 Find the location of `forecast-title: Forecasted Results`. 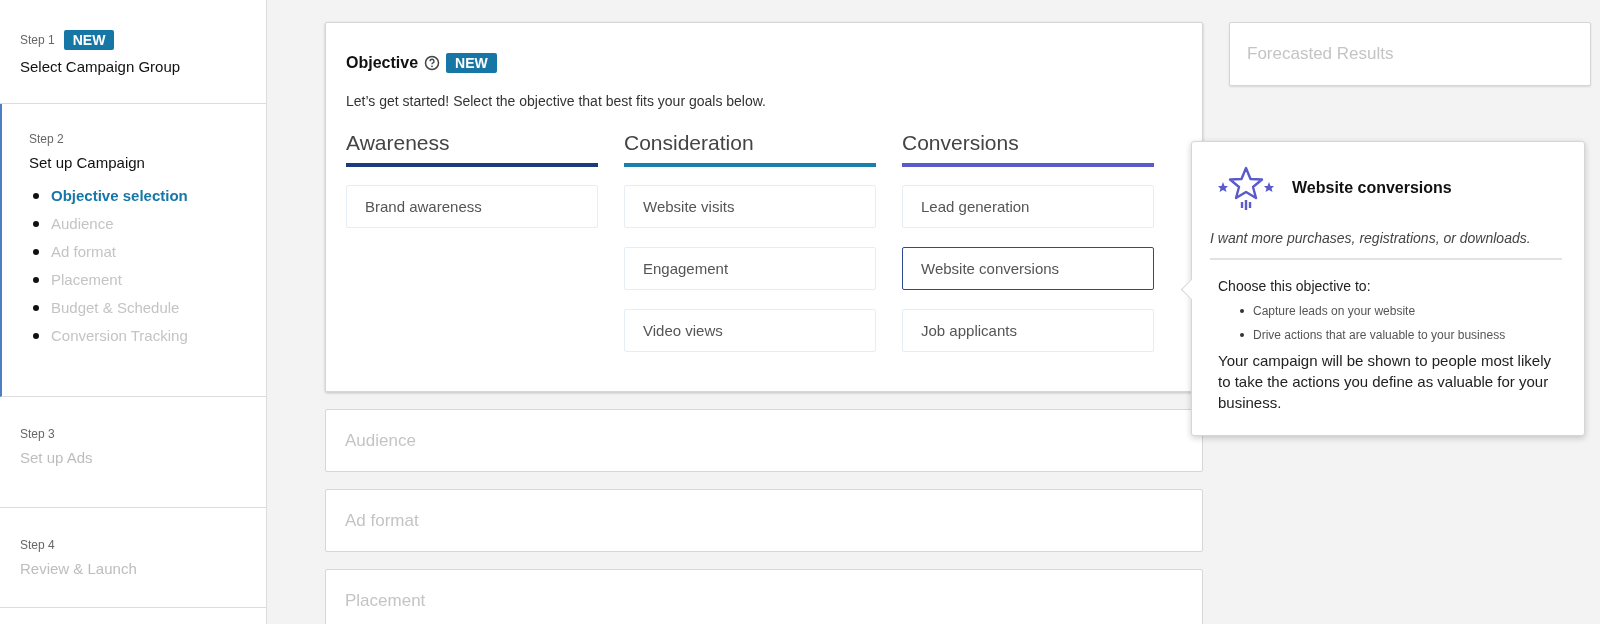

forecast-title: Forecasted Results is located at coordinates (1320, 54).